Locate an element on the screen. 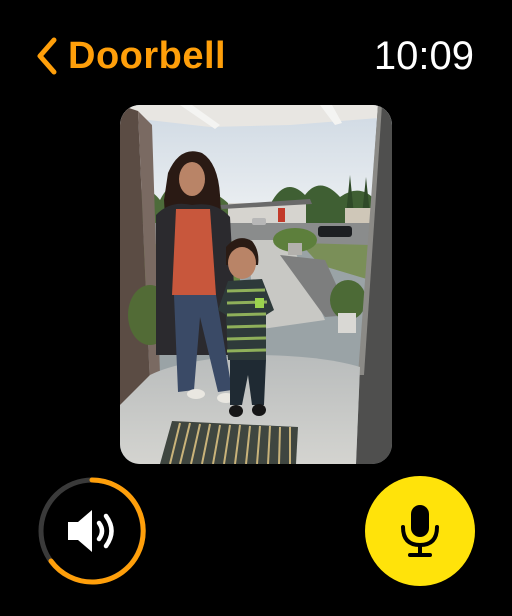  microphone-button is located at coordinates (420, 531).